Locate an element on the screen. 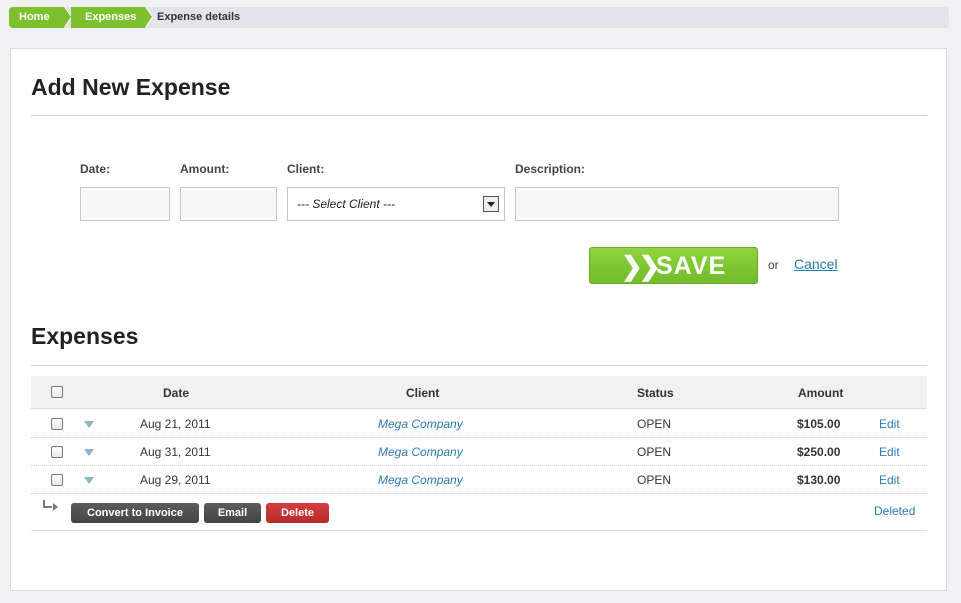 The image size is (961, 603). save-button: ❯❯ SAVE is located at coordinates (673, 265).